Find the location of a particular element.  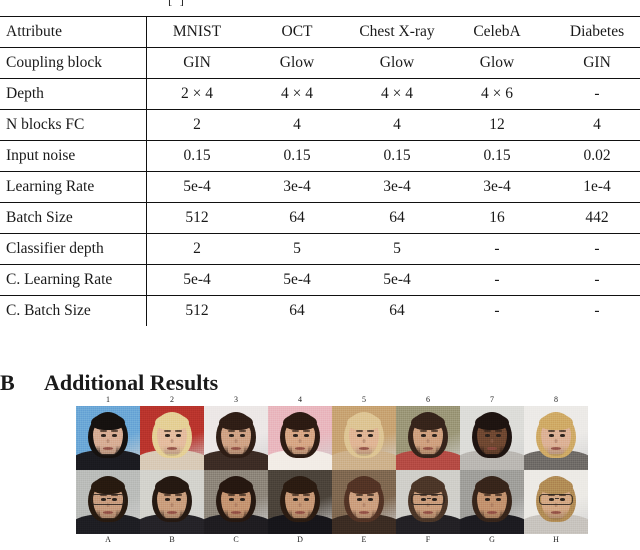

section-number: B is located at coordinates (7, 383).